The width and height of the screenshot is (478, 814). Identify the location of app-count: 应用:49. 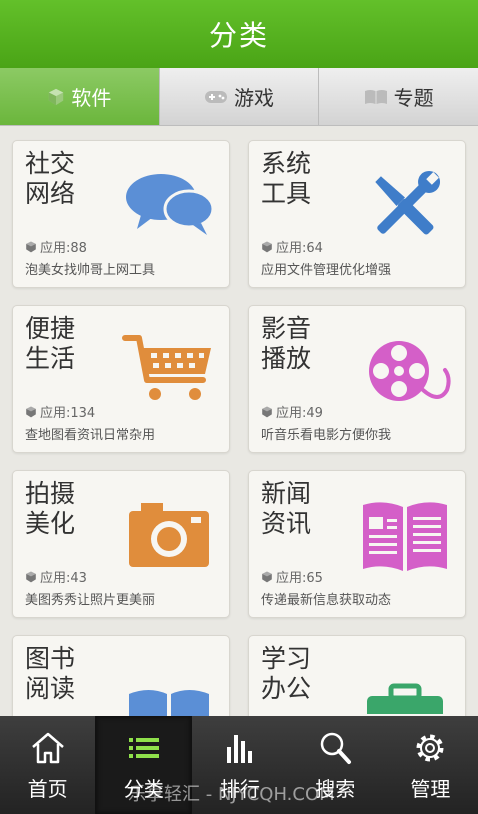
(292, 411).